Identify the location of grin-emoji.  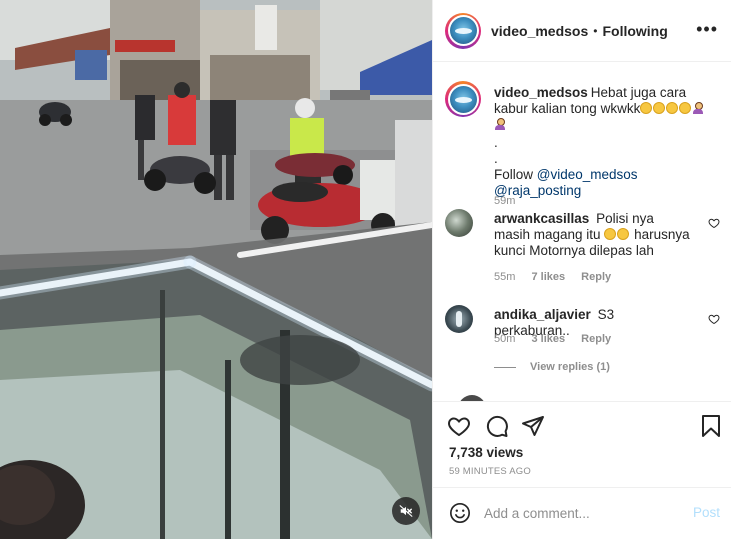
(685, 108).